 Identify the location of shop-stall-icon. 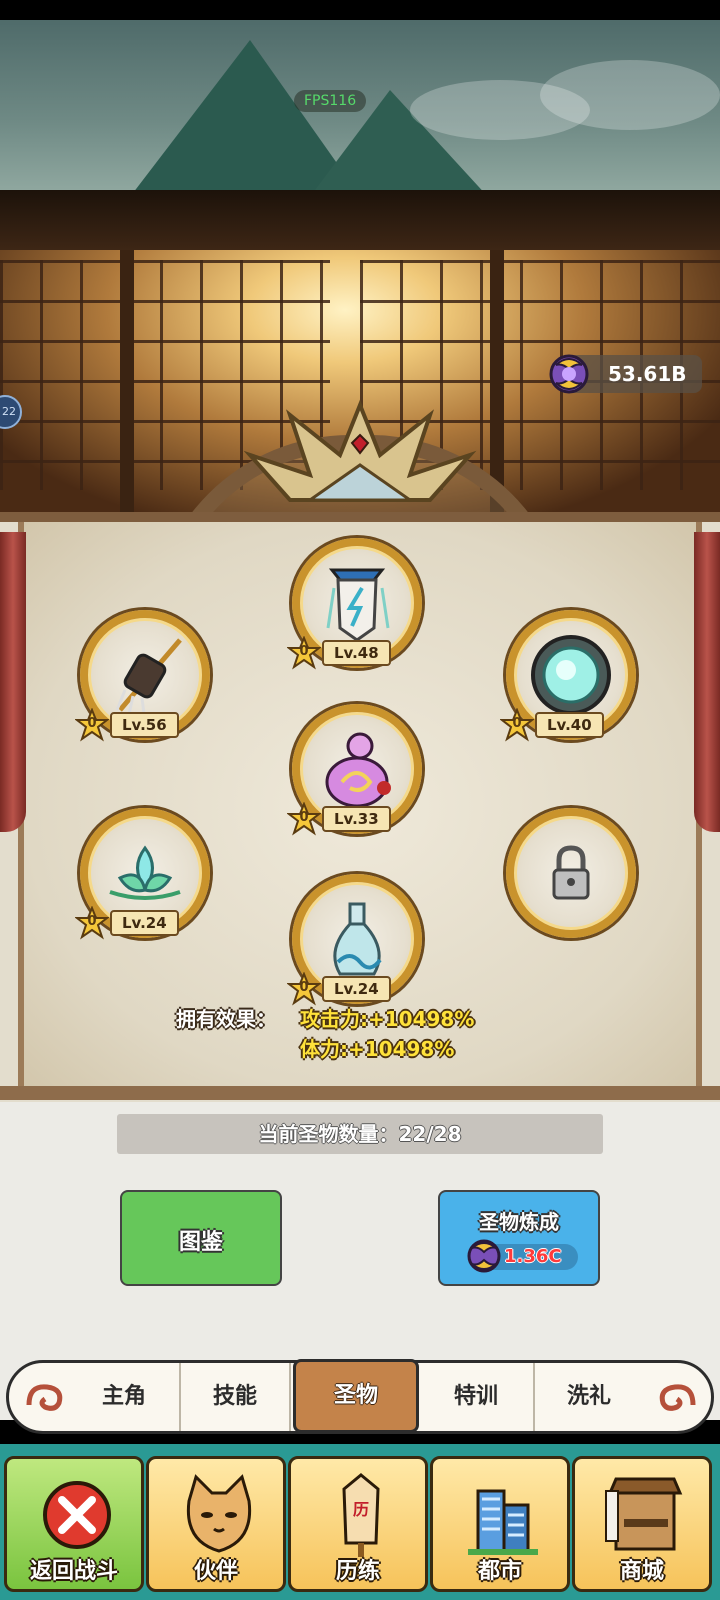
(644, 1514).